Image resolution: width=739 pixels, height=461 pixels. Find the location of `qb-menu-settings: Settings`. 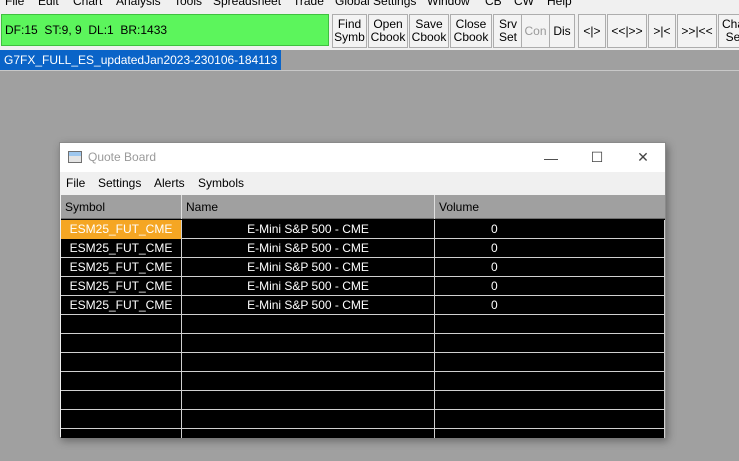

qb-menu-settings: Settings is located at coordinates (119, 183).